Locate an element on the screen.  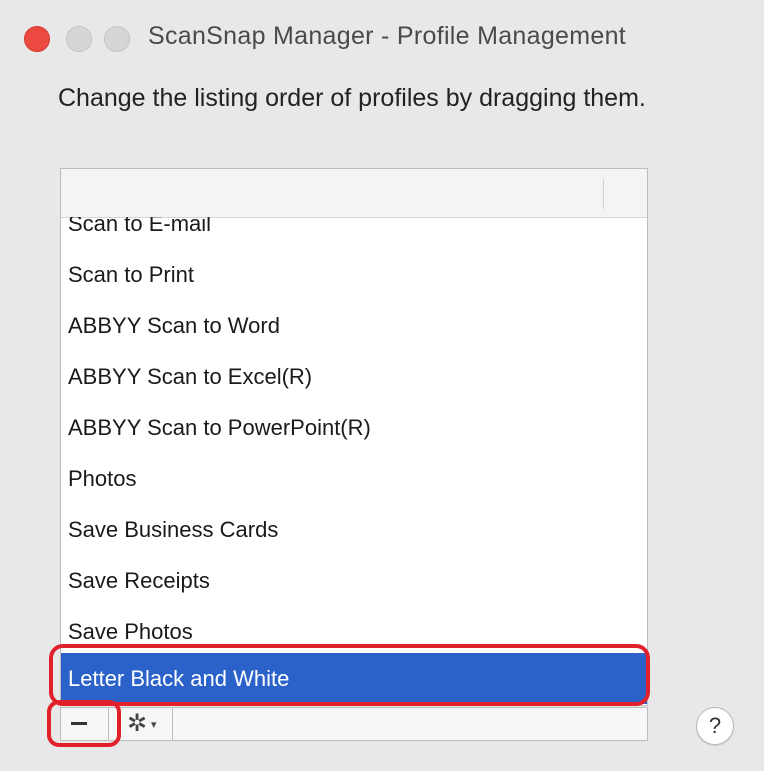
window-title: ScanSnap Manager - Profile Management is located at coordinates (387, 36).